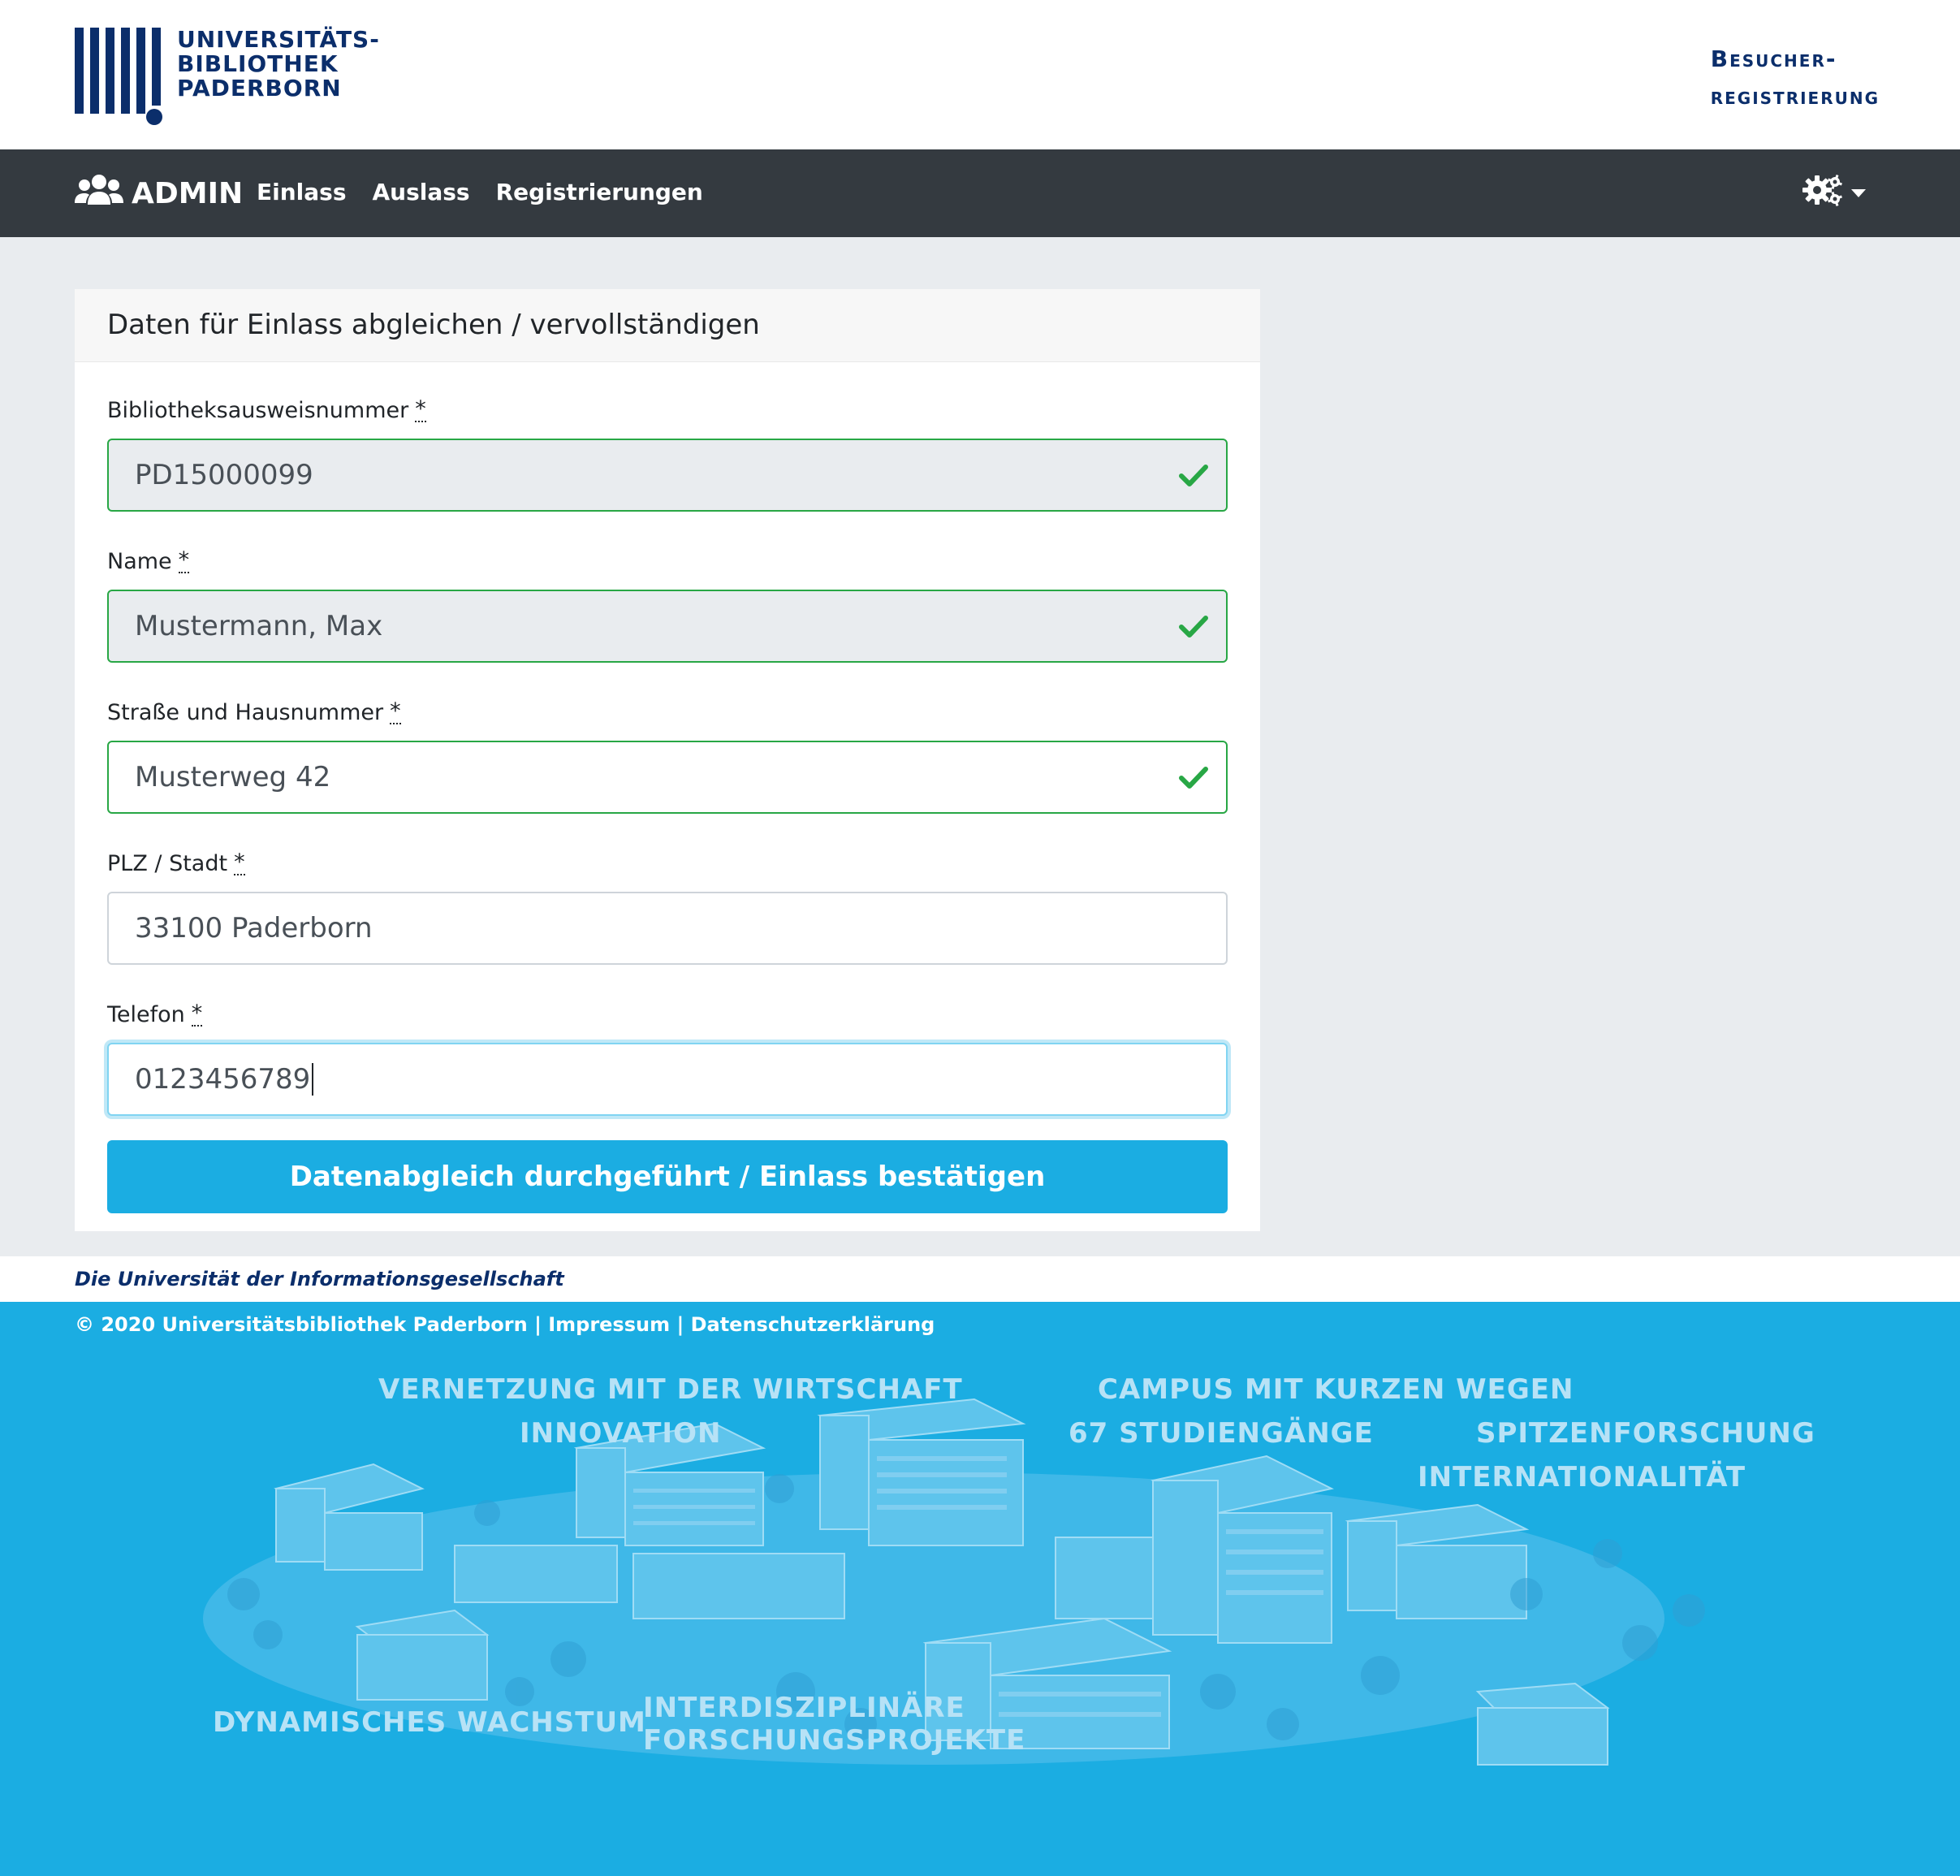 The height and width of the screenshot is (1876, 1960). I want to click on copyright-text: © 2020 Universitätsbibliothek Paderborn, so click(301, 1324).